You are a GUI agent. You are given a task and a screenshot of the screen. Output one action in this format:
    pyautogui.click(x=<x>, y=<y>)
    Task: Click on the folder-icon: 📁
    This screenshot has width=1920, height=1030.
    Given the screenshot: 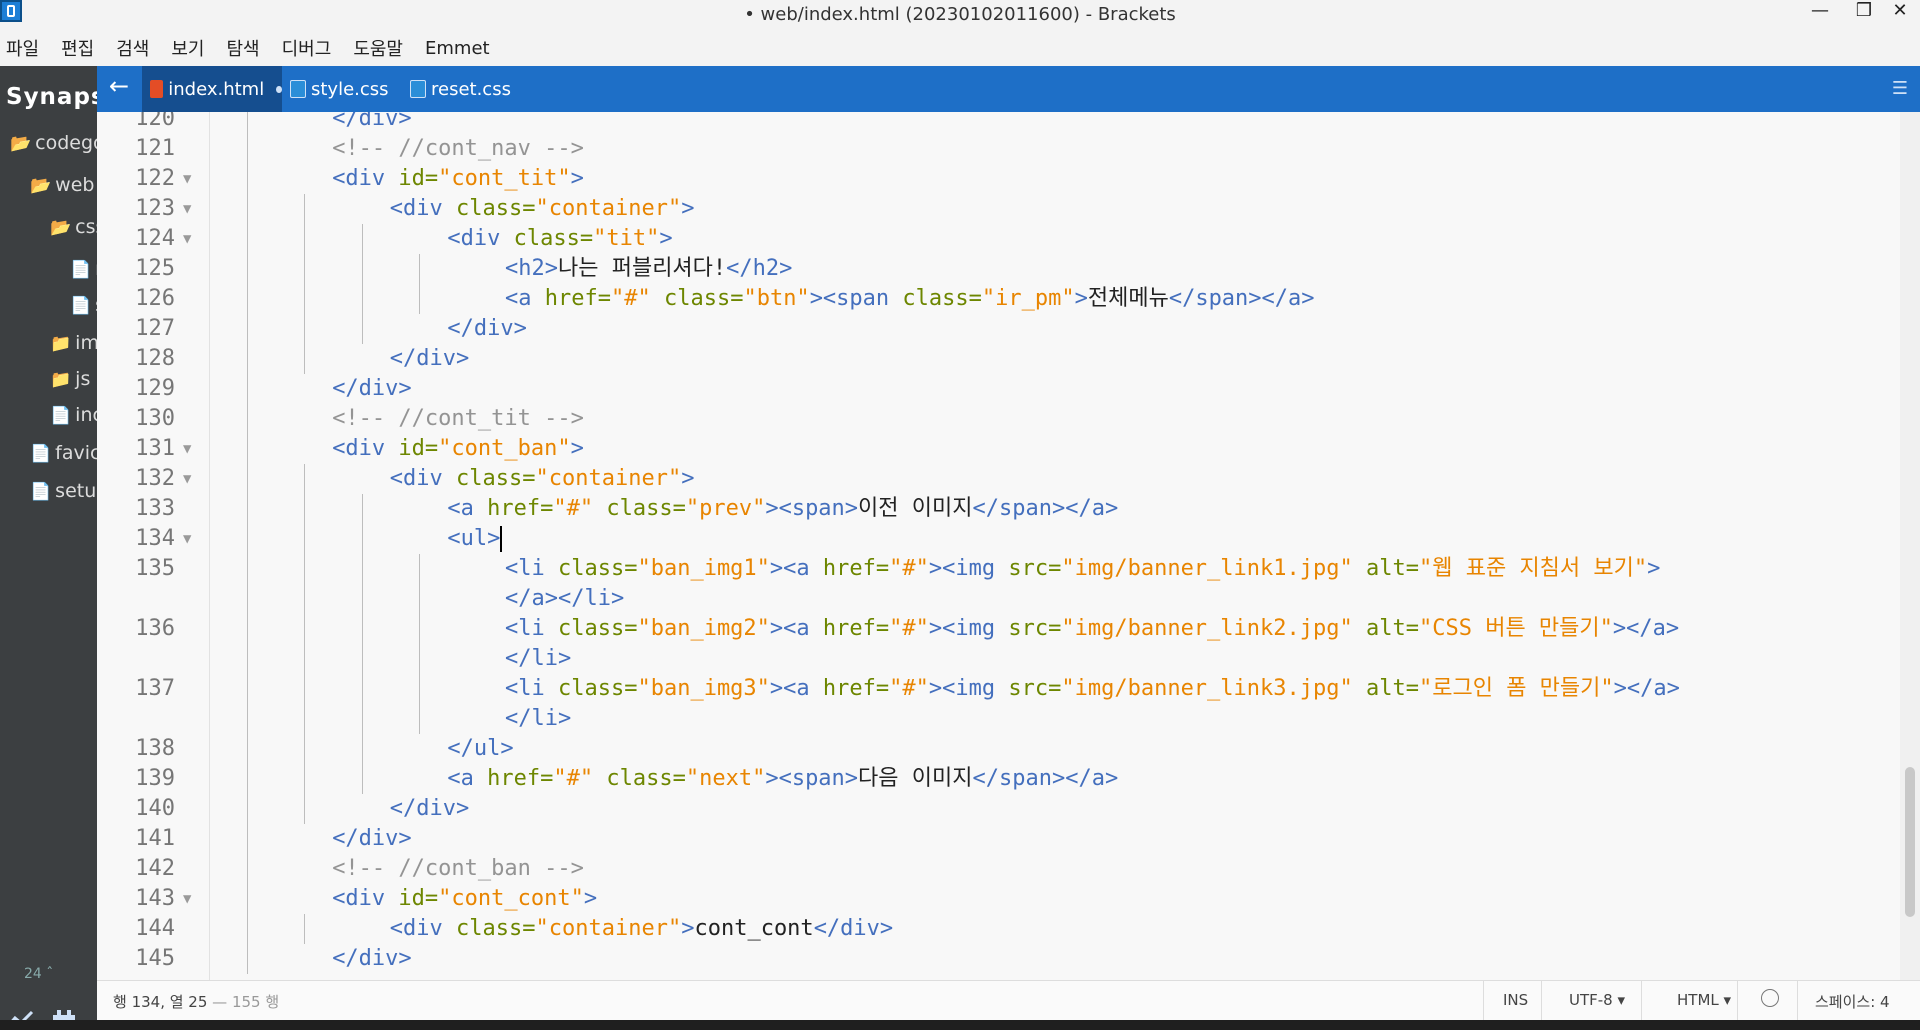 What is the action you would take?
    pyautogui.click(x=61, y=380)
    